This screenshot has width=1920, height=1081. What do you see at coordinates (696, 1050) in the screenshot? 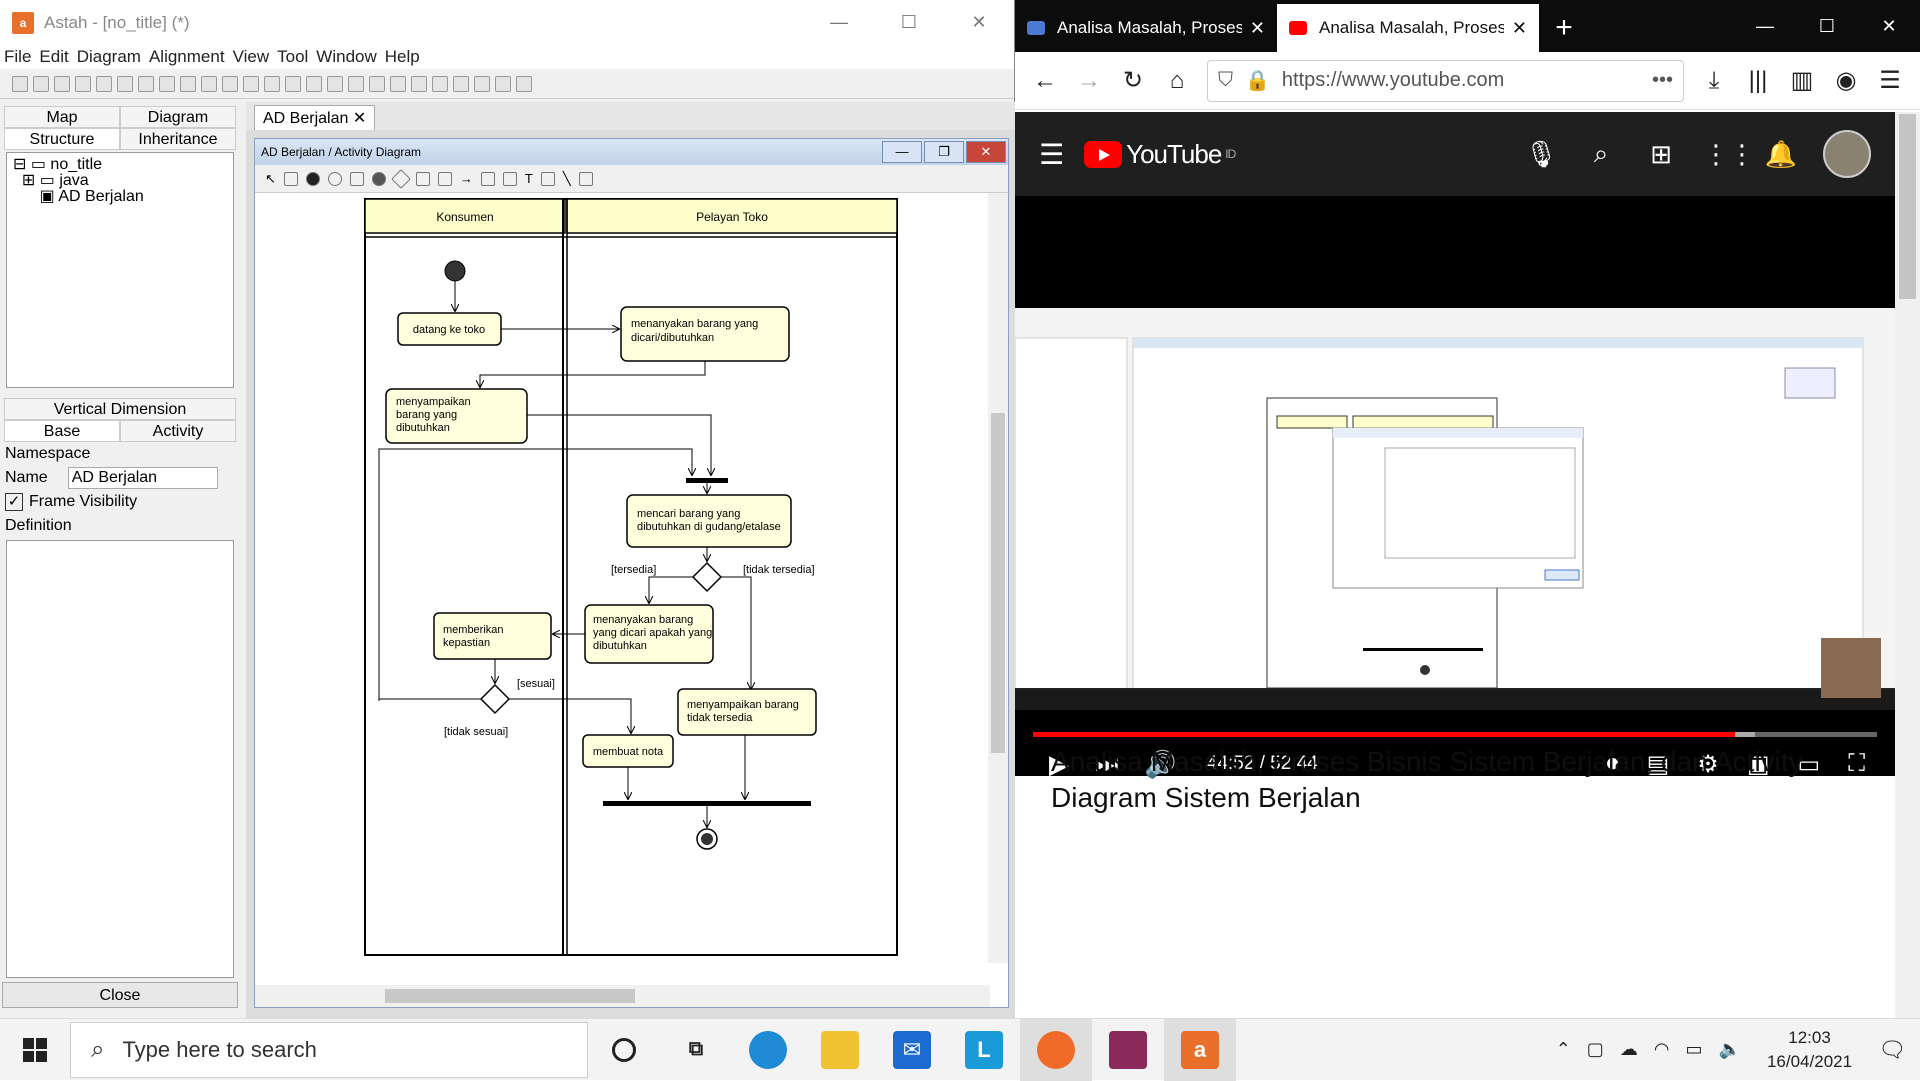
I see `task-view-icon: ⧉` at bounding box center [696, 1050].